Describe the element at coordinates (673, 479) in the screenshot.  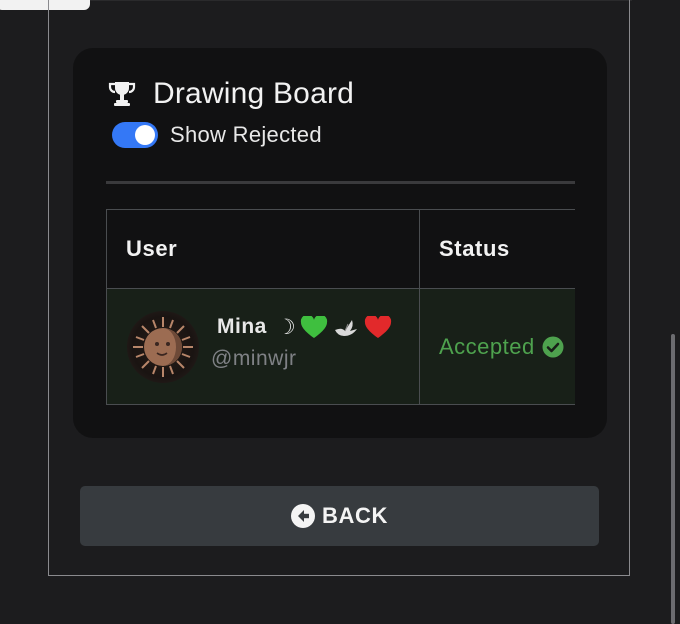
I see `scrollbar` at that location.